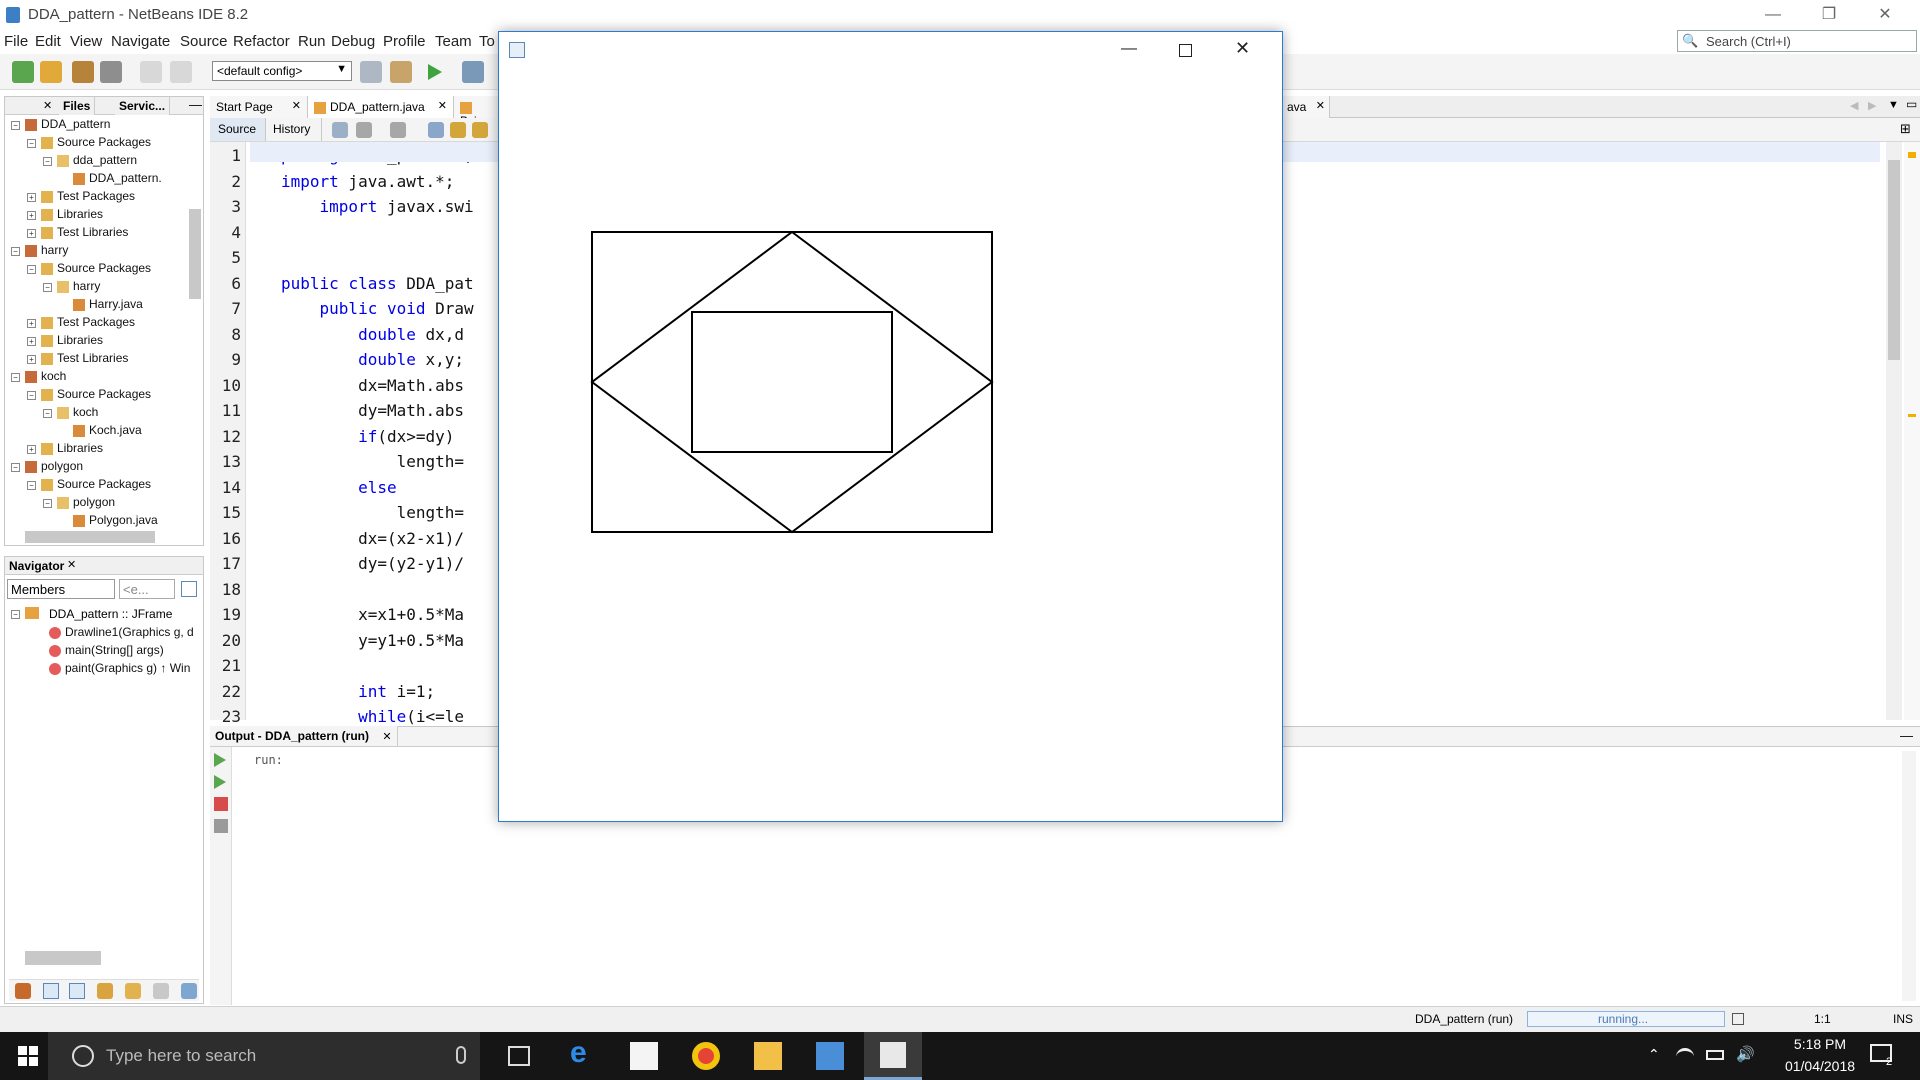  I want to click on code-line: x=x1+0.5*Ma, so click(372, 614).